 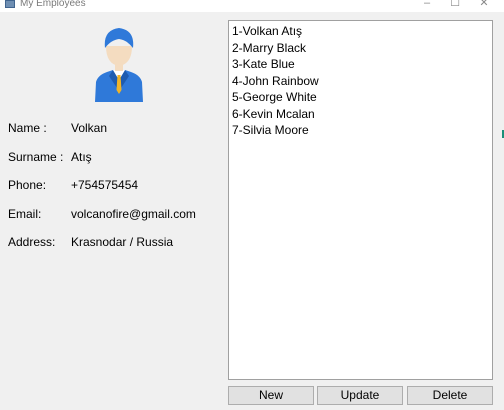 I want to click on window-title: My Employees, so click(x=53, y=4).